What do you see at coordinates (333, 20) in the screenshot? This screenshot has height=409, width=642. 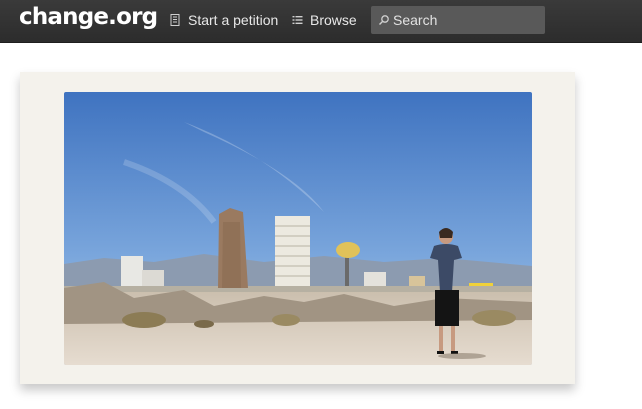 I see `browse-label: Browse` at bounding box center [333, 20].